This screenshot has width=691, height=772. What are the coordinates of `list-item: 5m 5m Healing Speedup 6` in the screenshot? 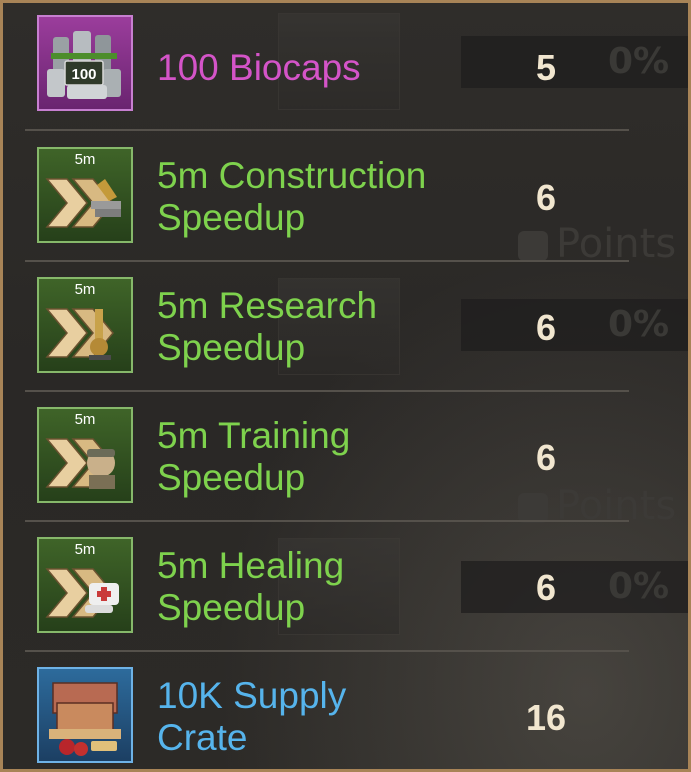 It's located at (327, 587).